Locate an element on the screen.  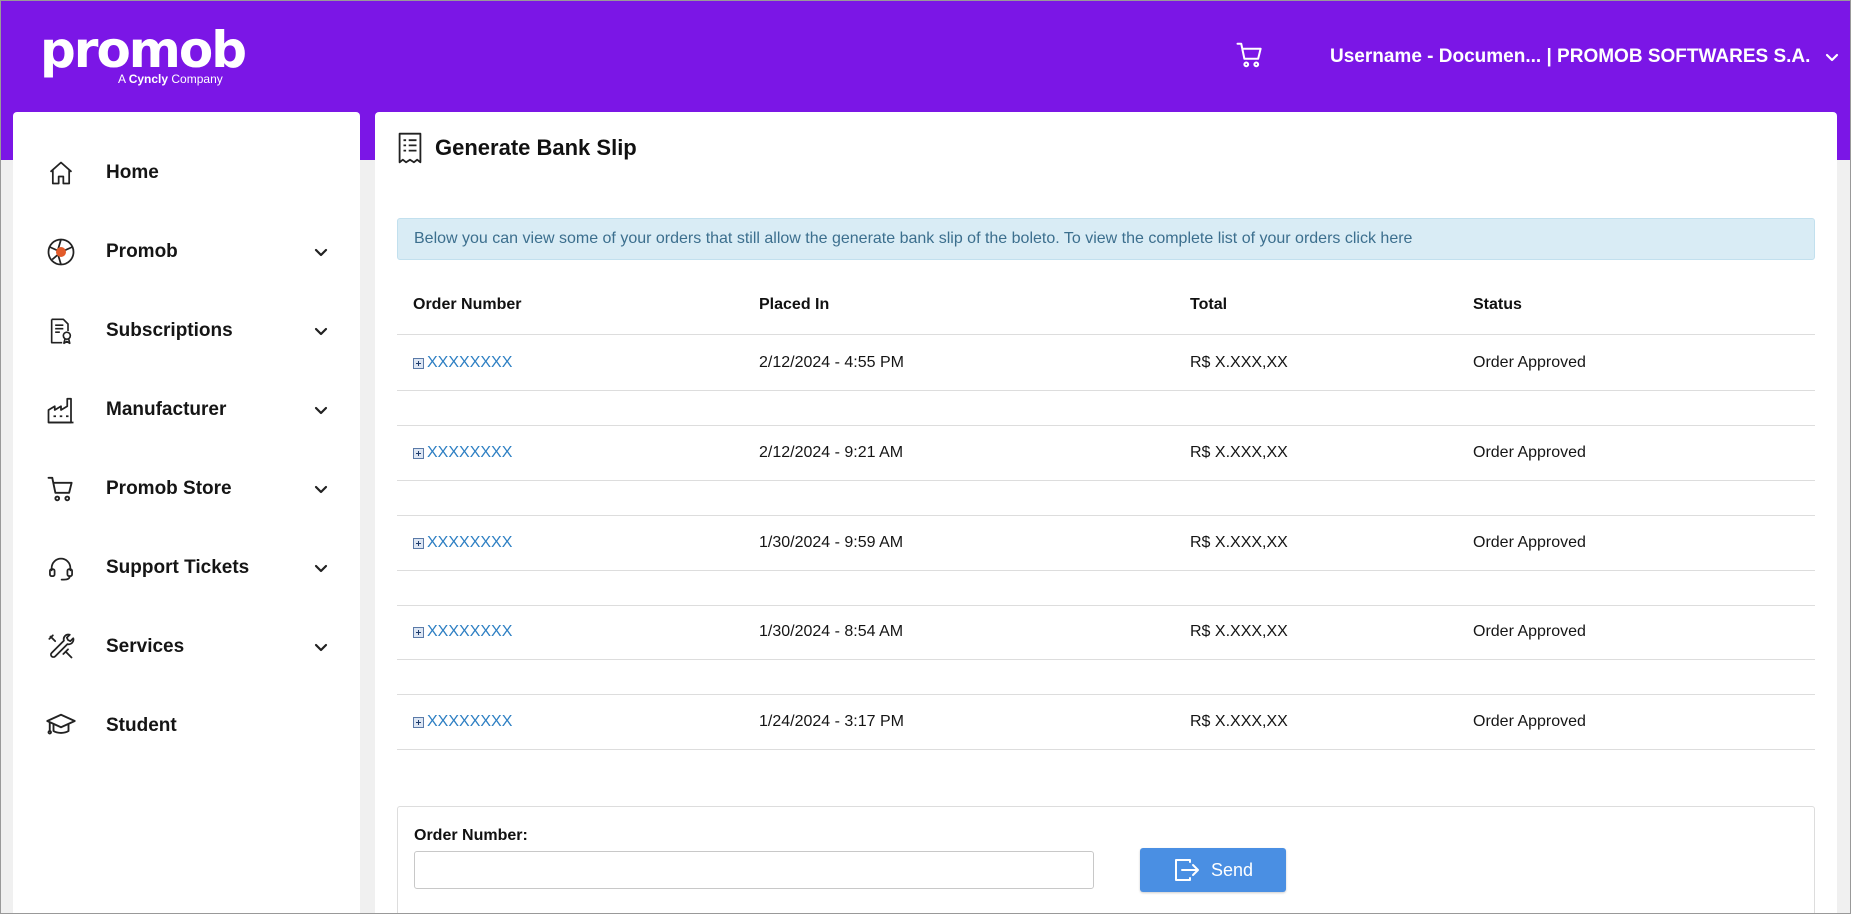
sidebar-item-services: Services is located at coordinates (186, 647).